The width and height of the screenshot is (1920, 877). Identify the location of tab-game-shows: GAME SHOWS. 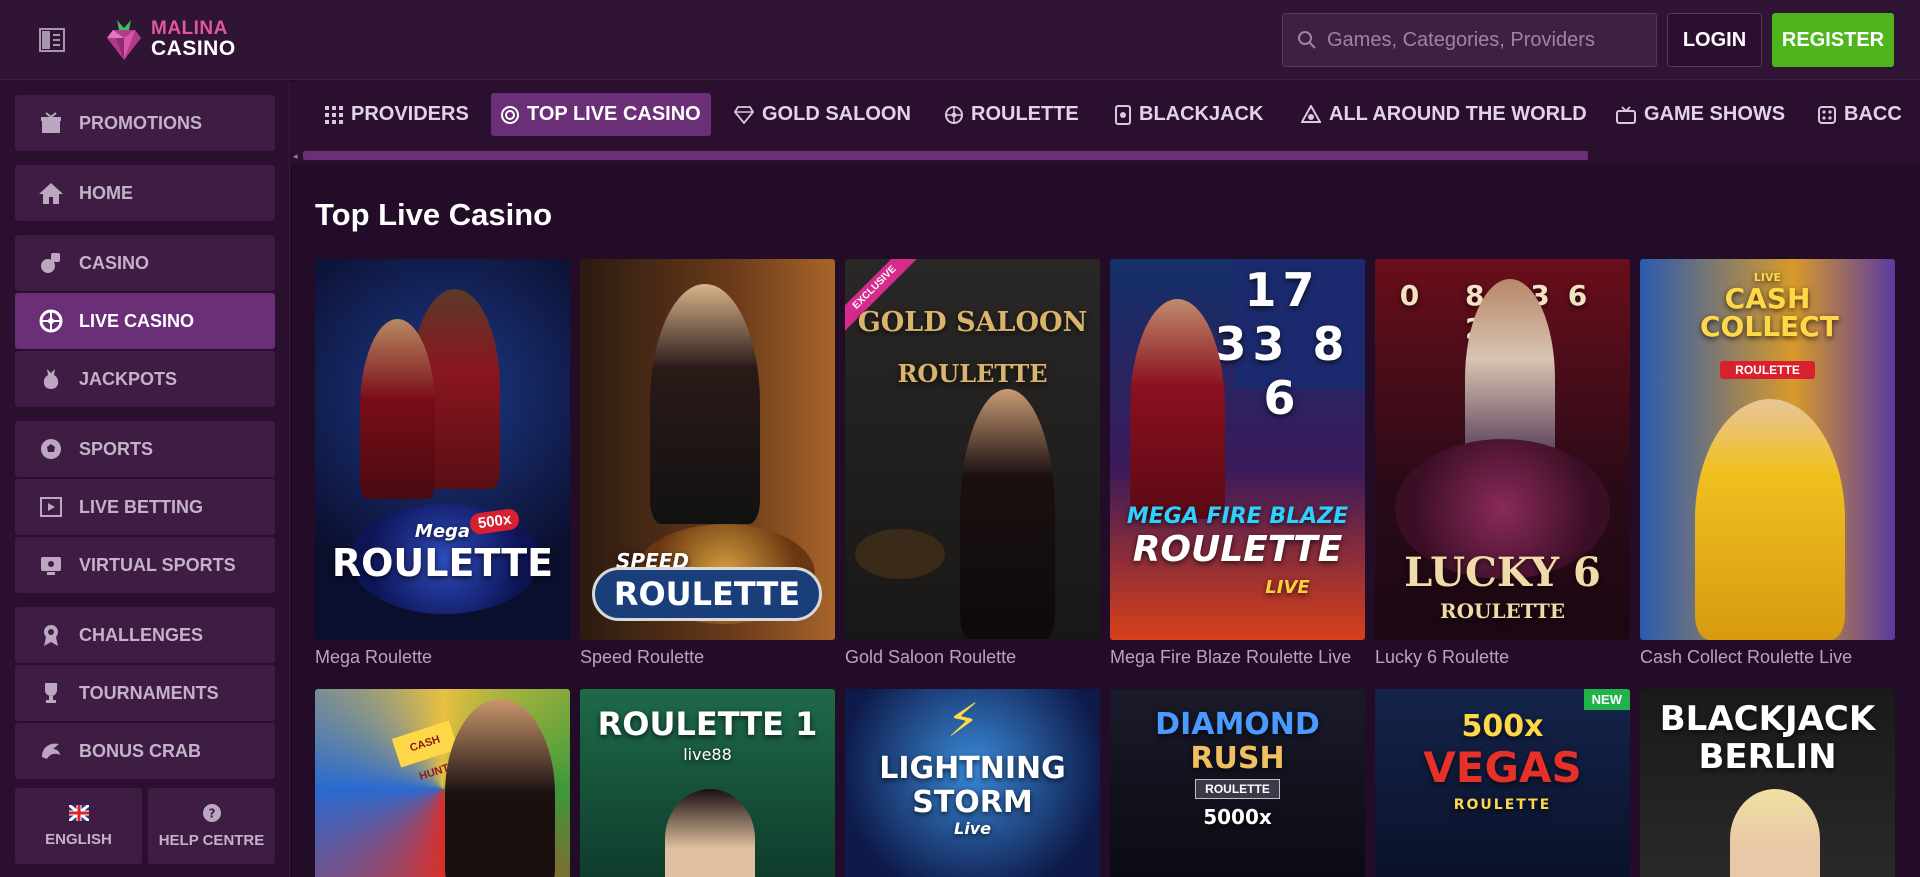
(1700, 114).